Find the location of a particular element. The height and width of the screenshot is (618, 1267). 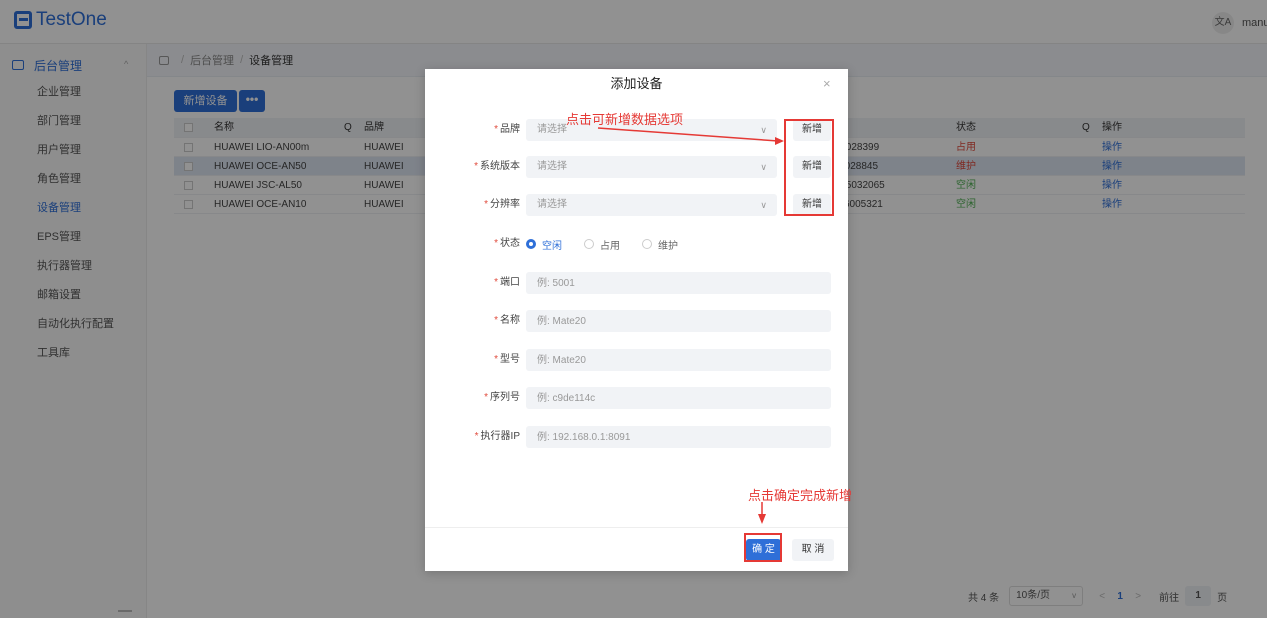

annotation-ok-hint: 点击确定完成新增 is located at coordinates (800, 495).